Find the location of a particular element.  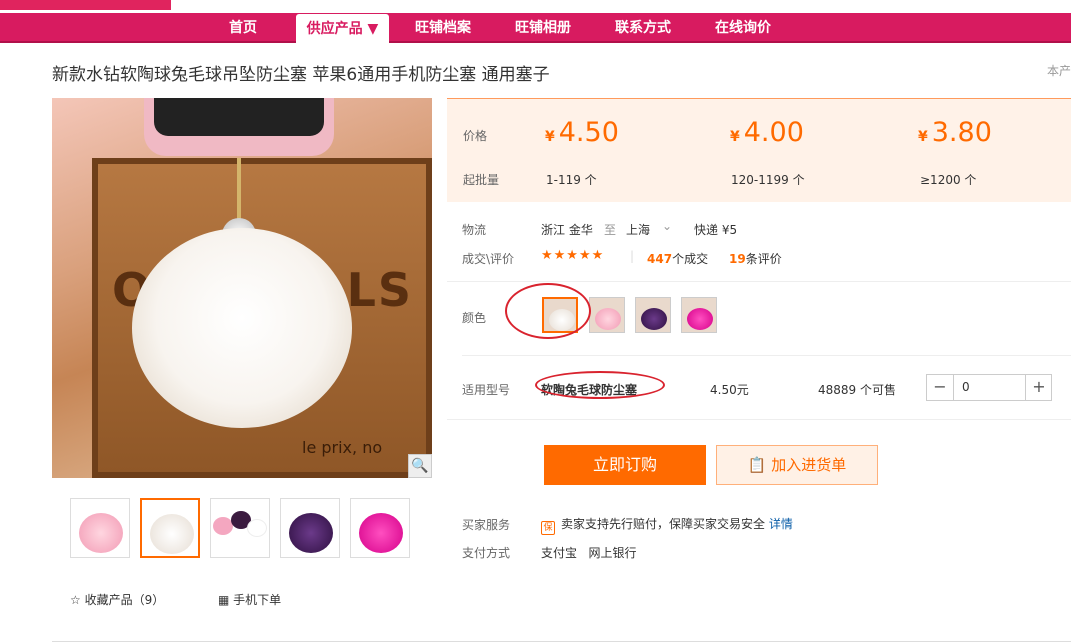

details-link: 详情 is located at coordinates (781, 524).